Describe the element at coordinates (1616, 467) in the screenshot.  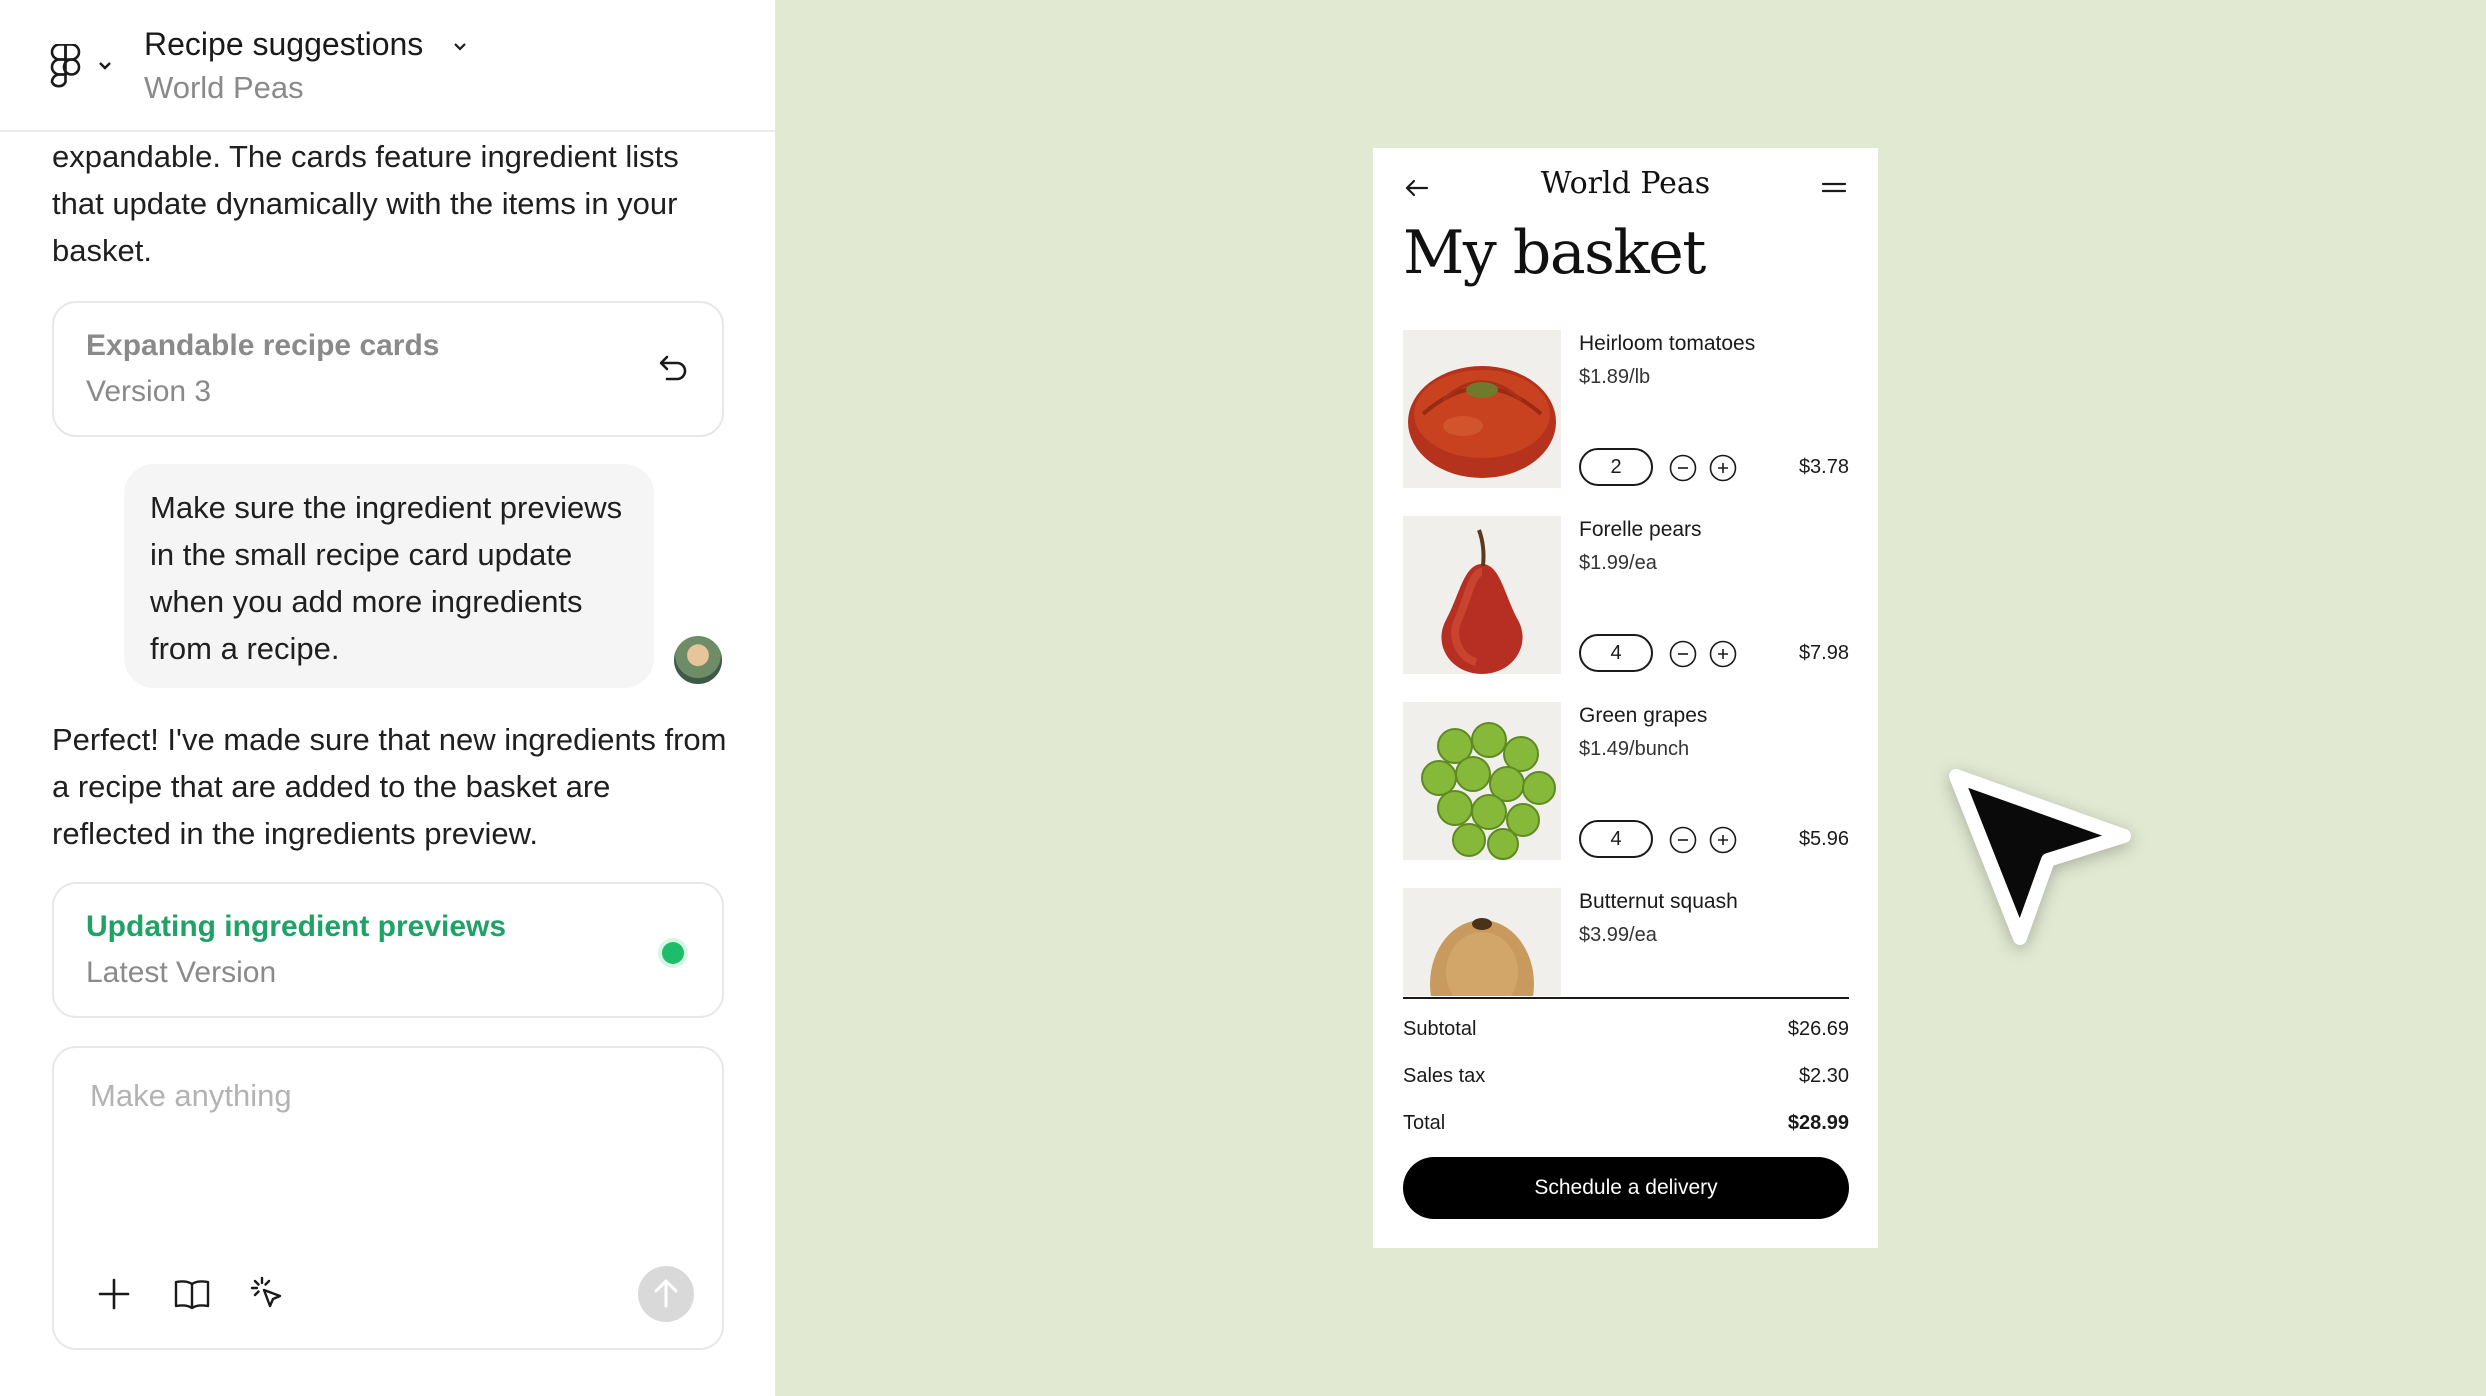
I see `quantity-field: 2` at that location.